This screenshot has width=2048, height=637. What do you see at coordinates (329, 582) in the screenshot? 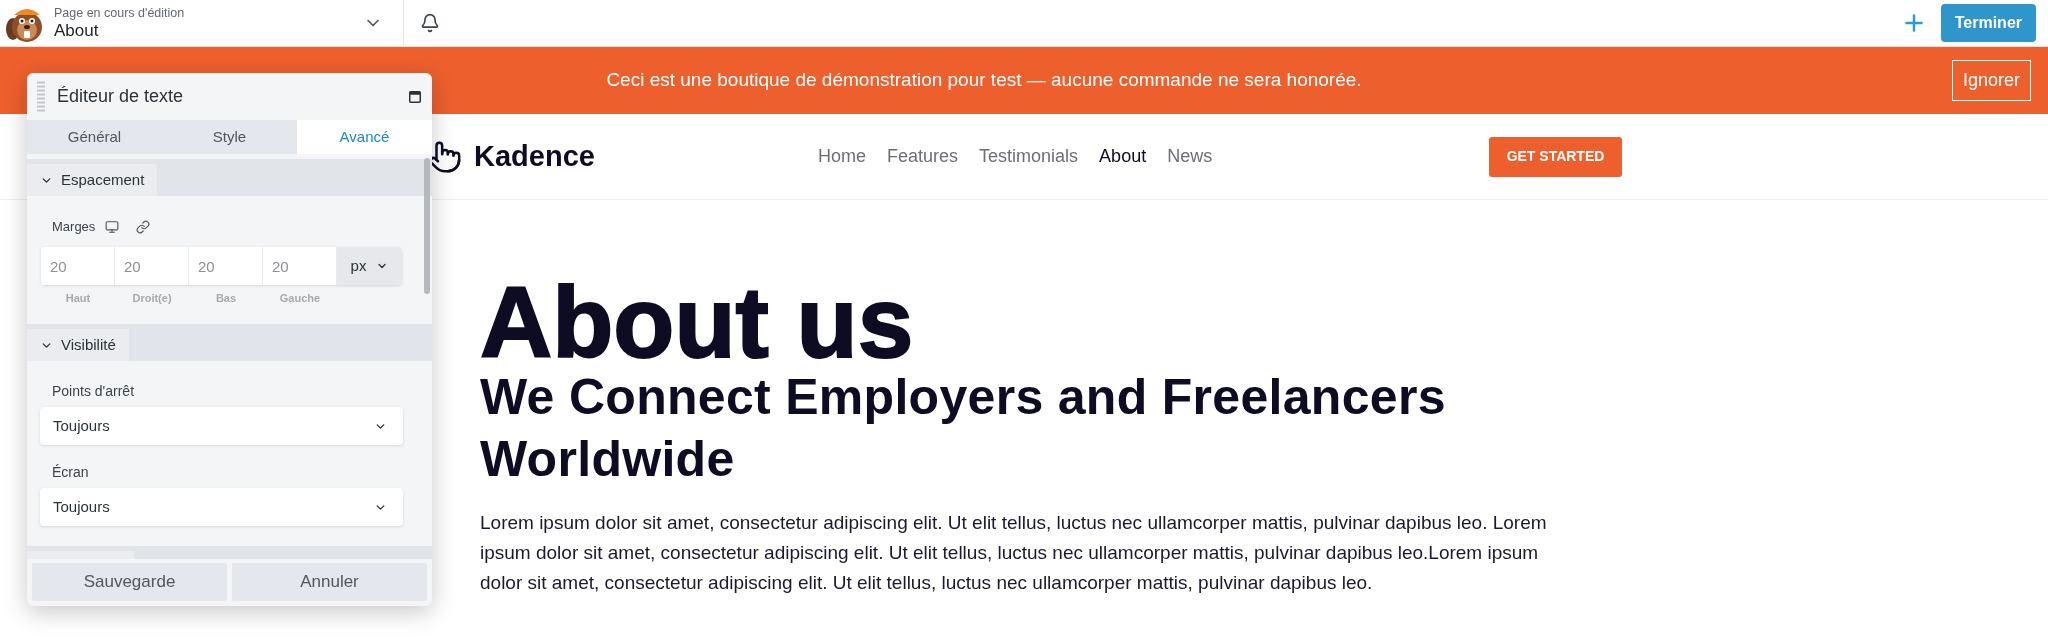
I see `footer-button: Annuler` at bounding box center [329, 582].